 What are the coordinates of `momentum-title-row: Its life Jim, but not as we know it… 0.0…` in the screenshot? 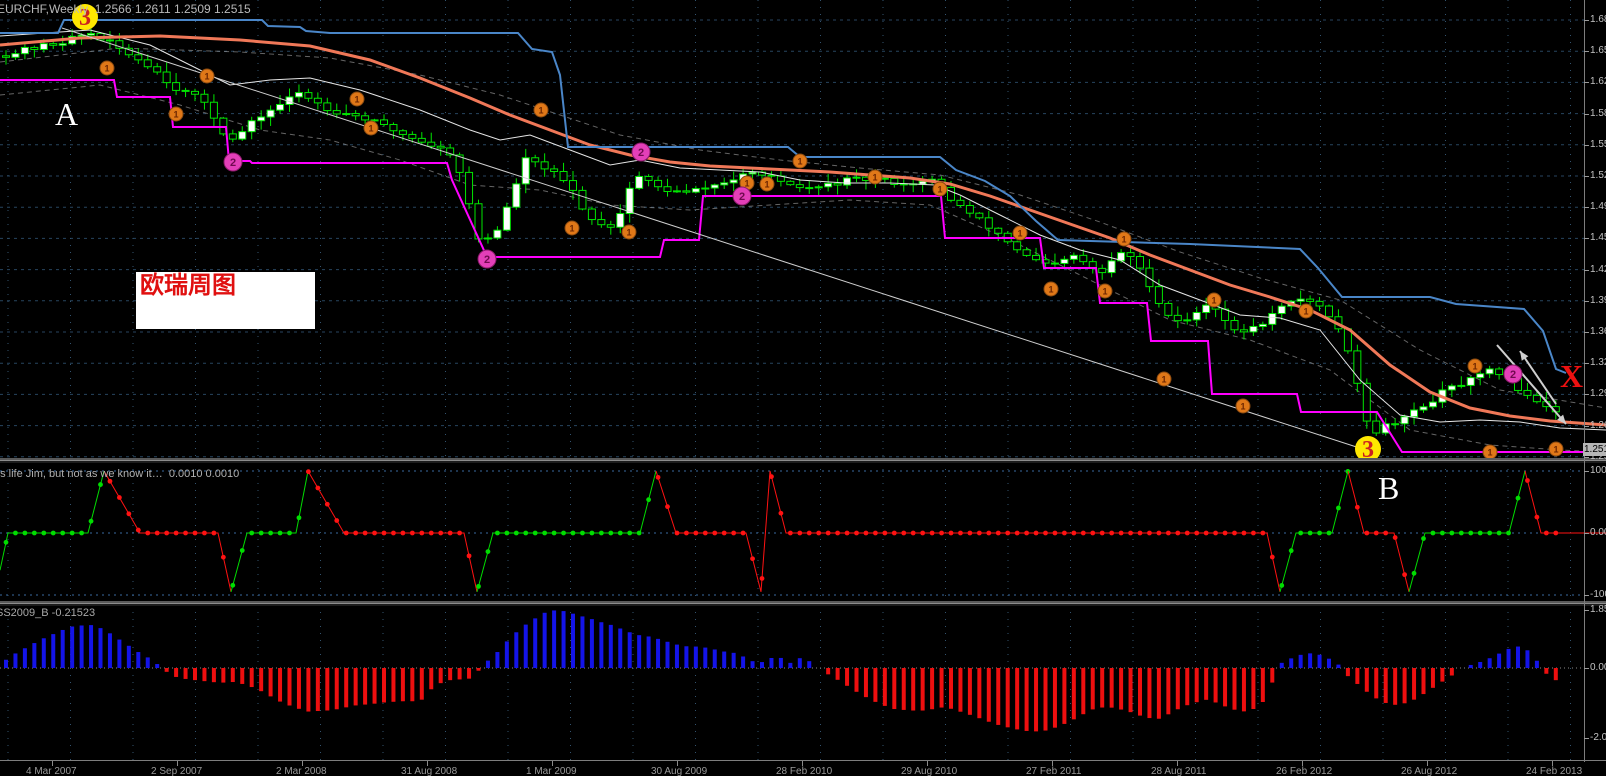 It's located at (119, 474).